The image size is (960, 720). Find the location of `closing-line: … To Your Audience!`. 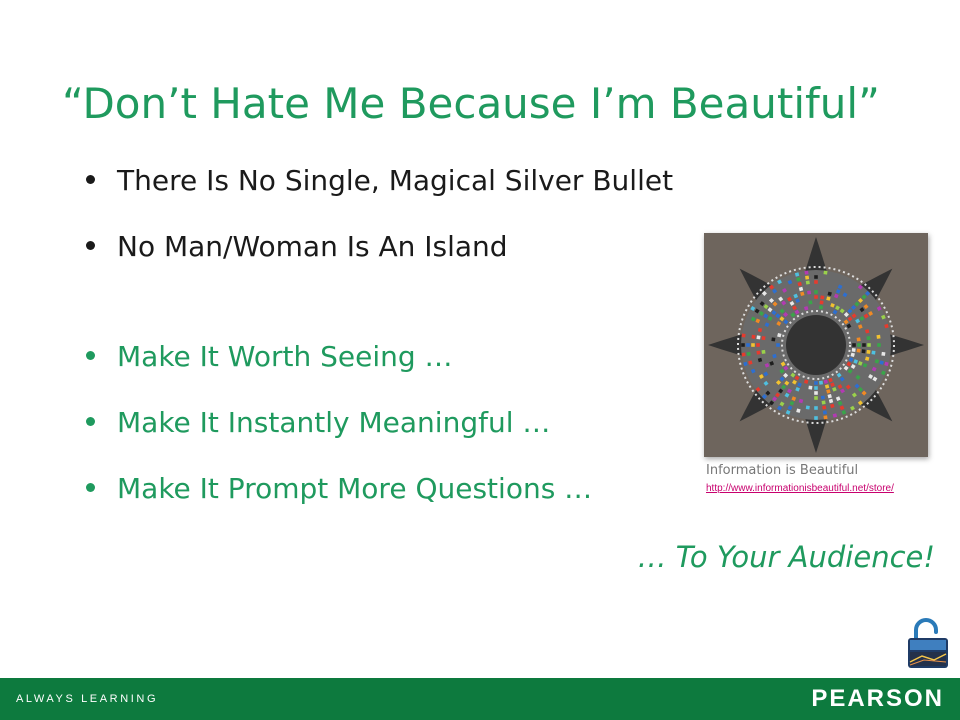

closing-line: … To Your Audience! is located at coordinates (786, 557).